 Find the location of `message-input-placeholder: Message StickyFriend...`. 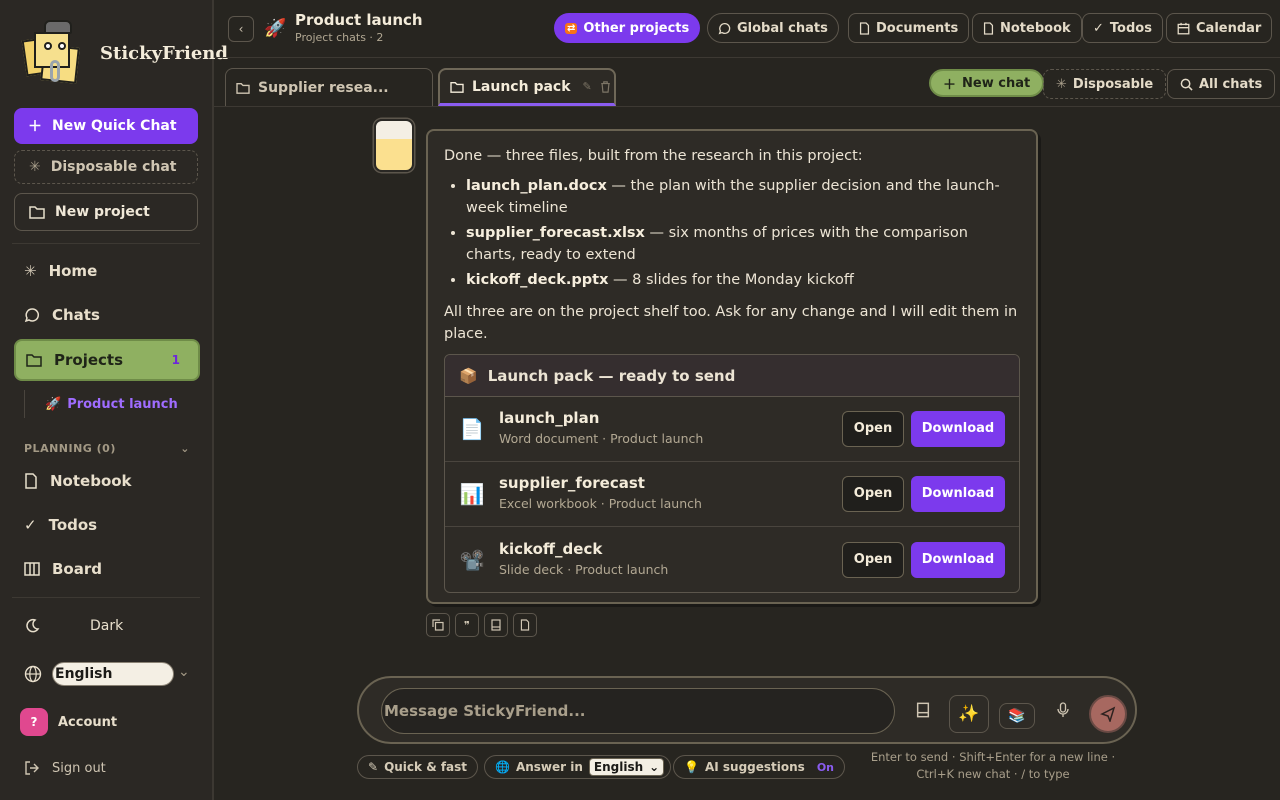

message-input-placeholder: Message StickyFriend... is located at coordinates (485, 711).